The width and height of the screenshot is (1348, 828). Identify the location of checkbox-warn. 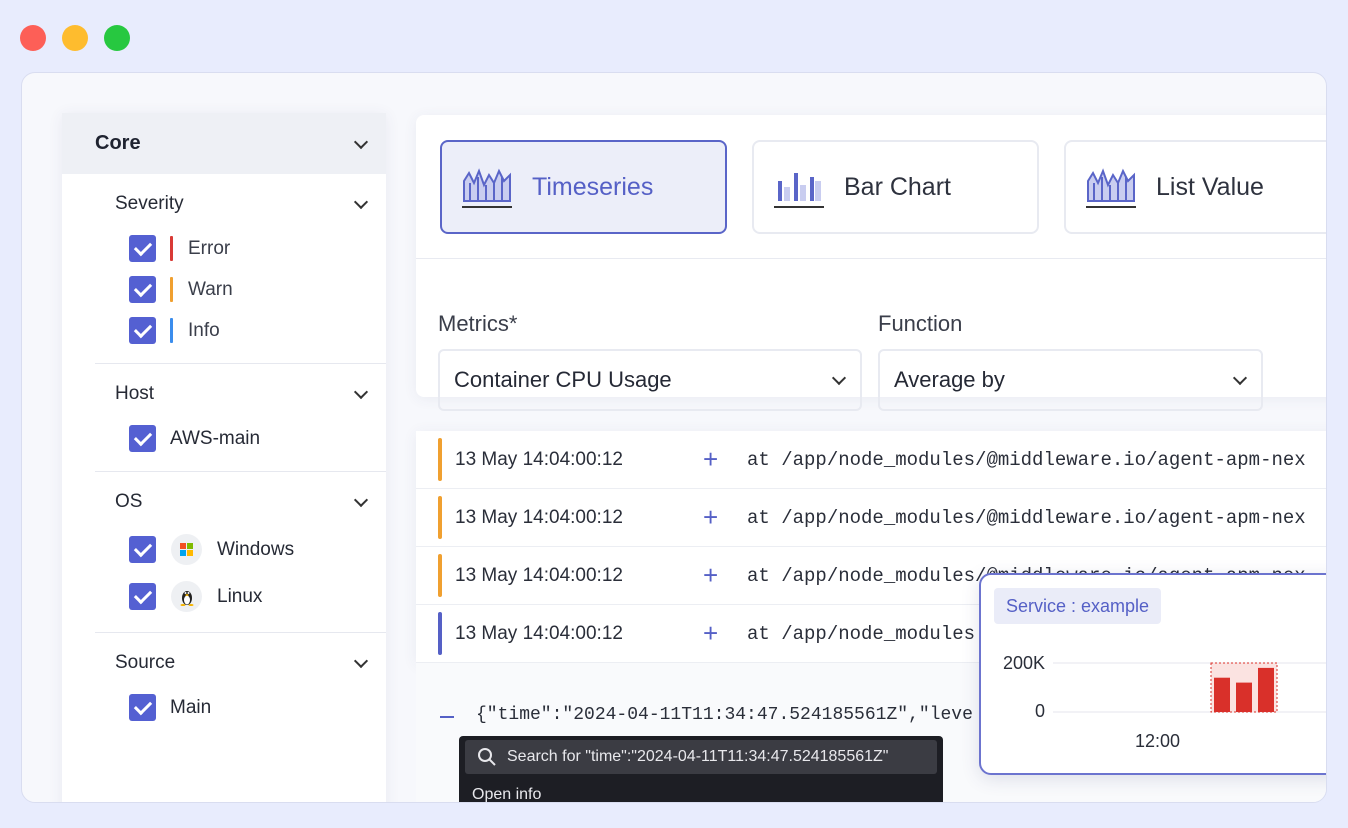
(142, 289).